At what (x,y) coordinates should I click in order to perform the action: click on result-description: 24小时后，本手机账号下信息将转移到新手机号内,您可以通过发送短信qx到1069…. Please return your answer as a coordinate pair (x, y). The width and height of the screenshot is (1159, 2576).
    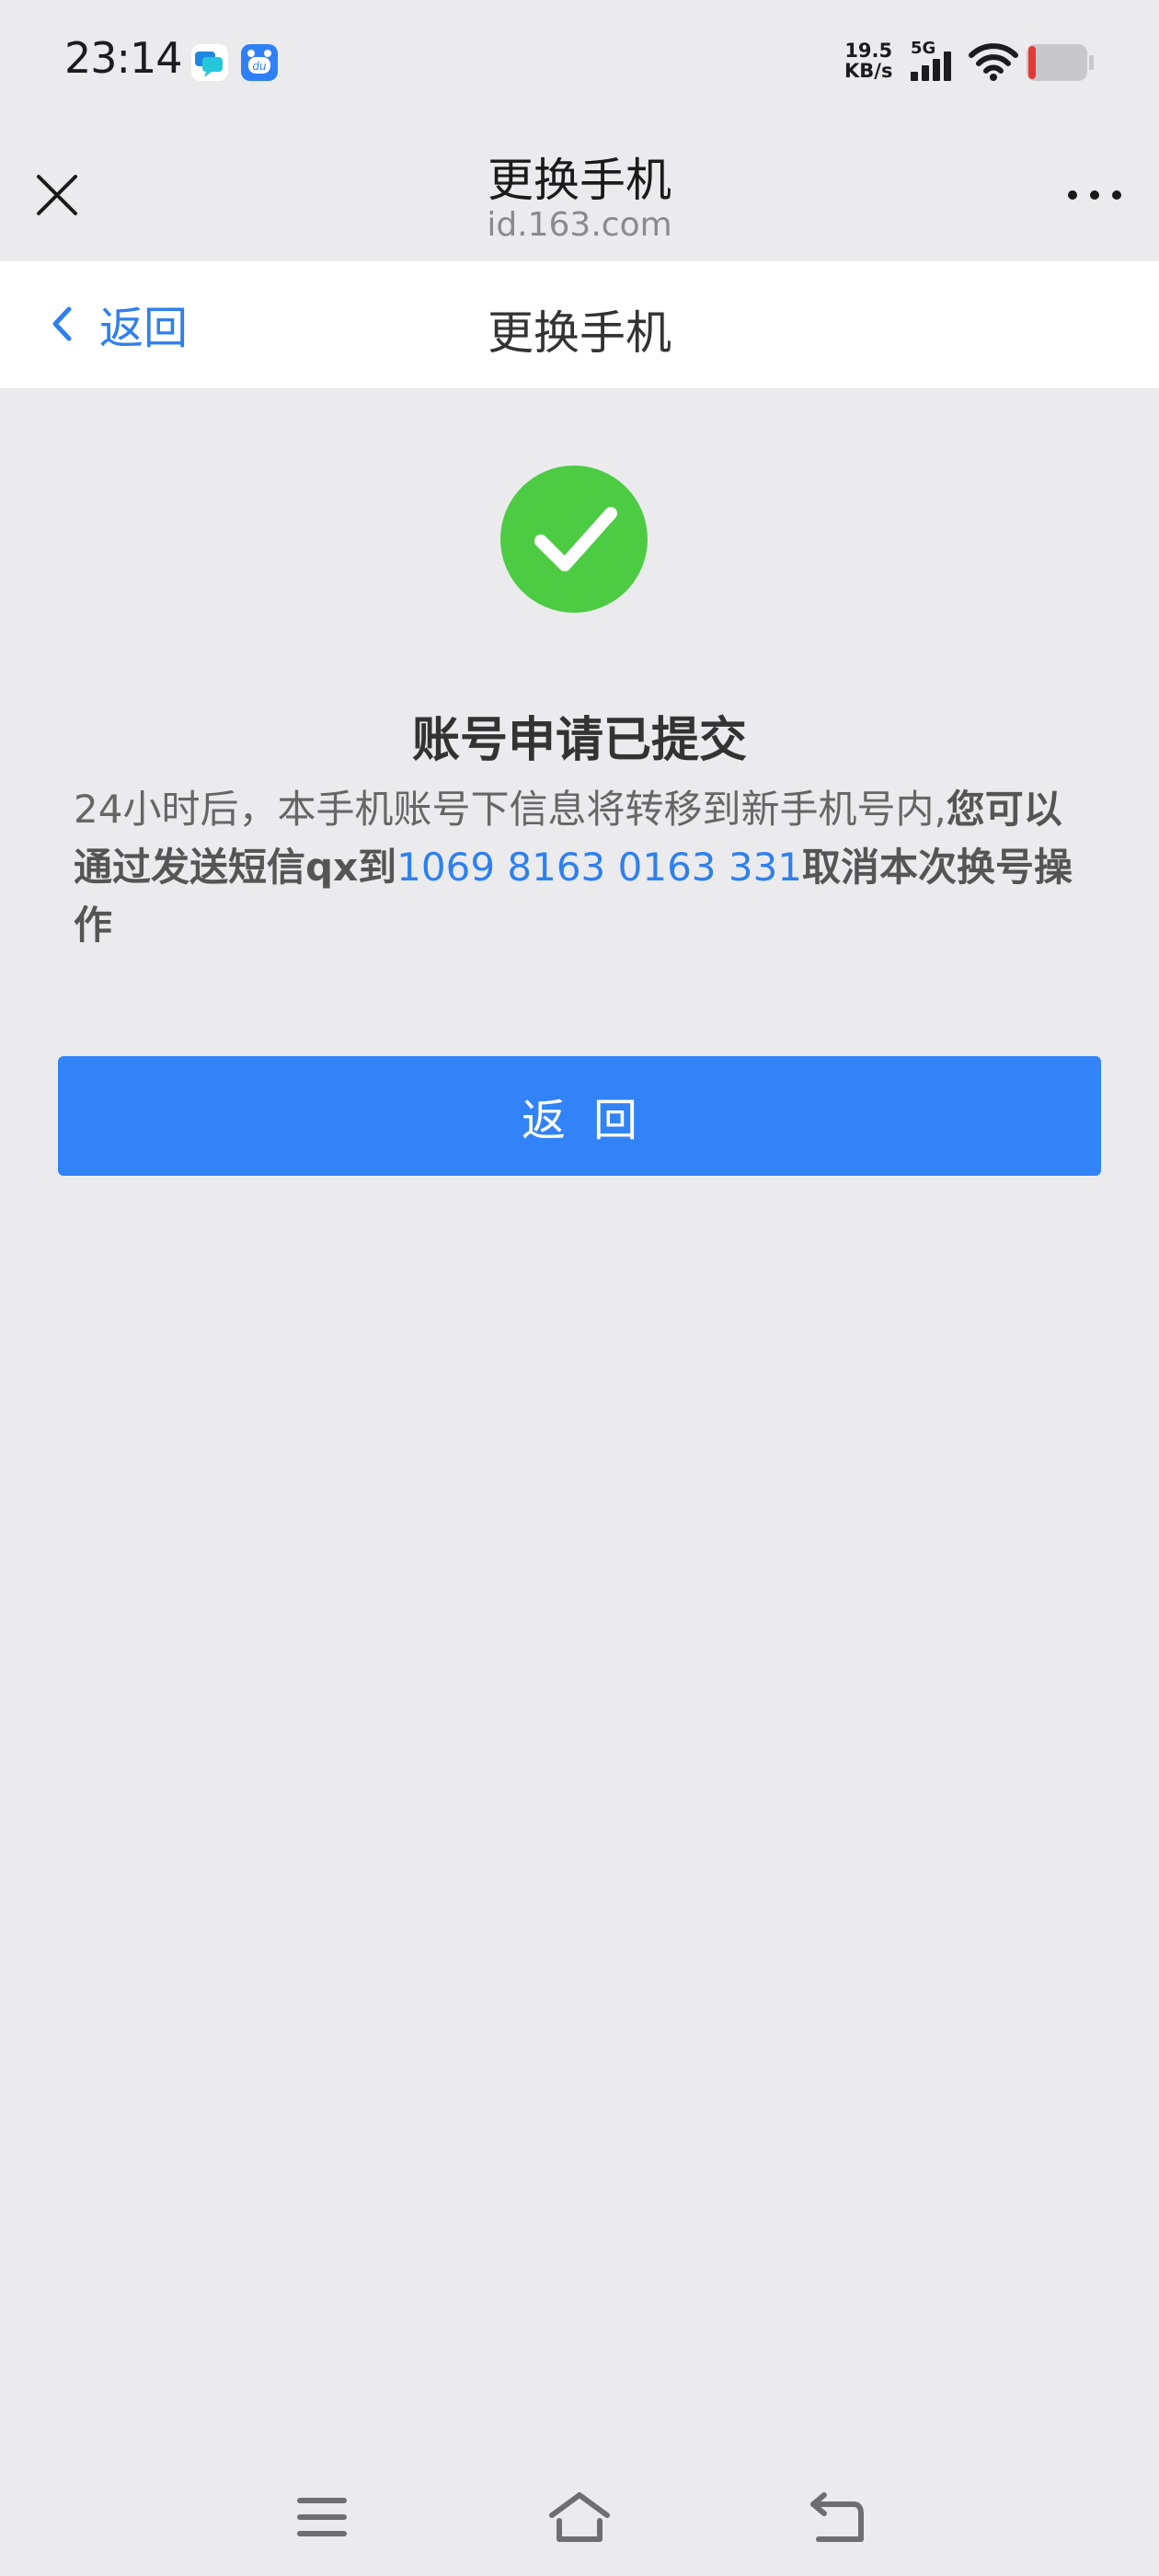
    Looking at the image, I should click on (584, 867).